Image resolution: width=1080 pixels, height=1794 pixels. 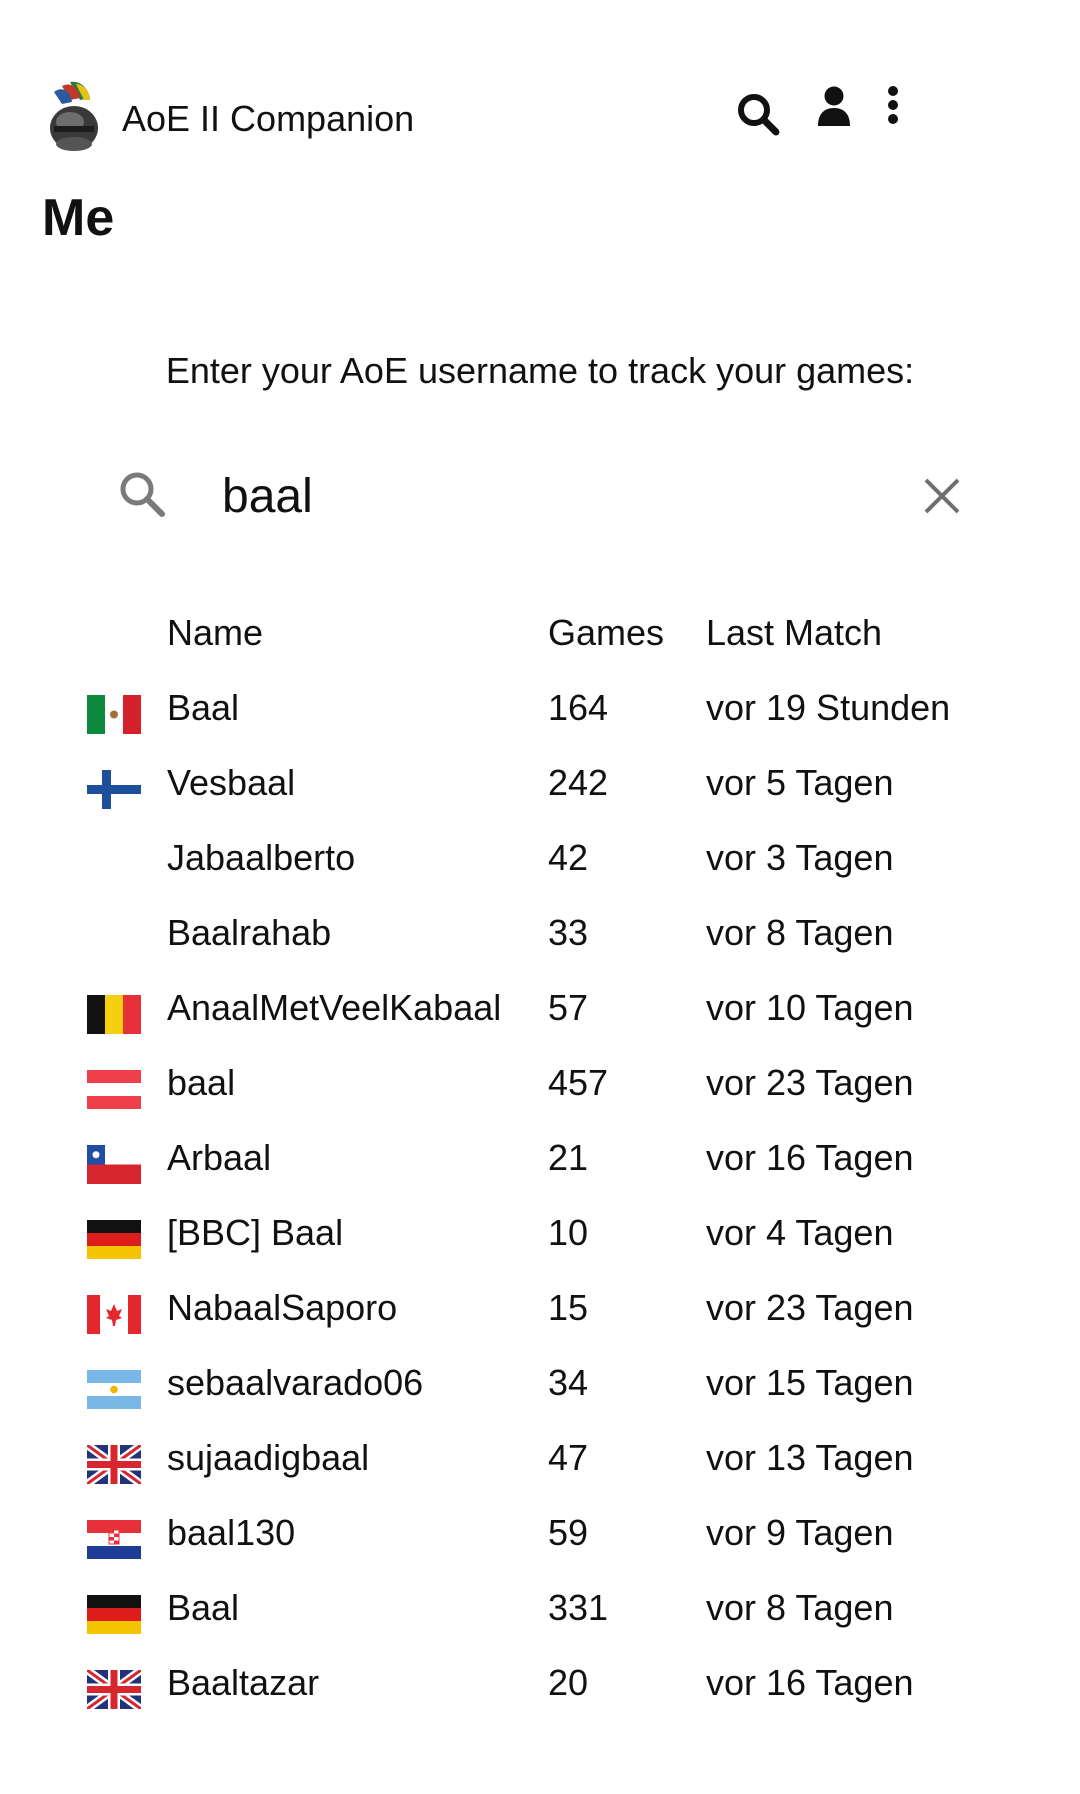 What do you see at coordinates (114, 1164) in the screenshot?
I see `chile-flag-icon` at bounding box center [114, 1164].